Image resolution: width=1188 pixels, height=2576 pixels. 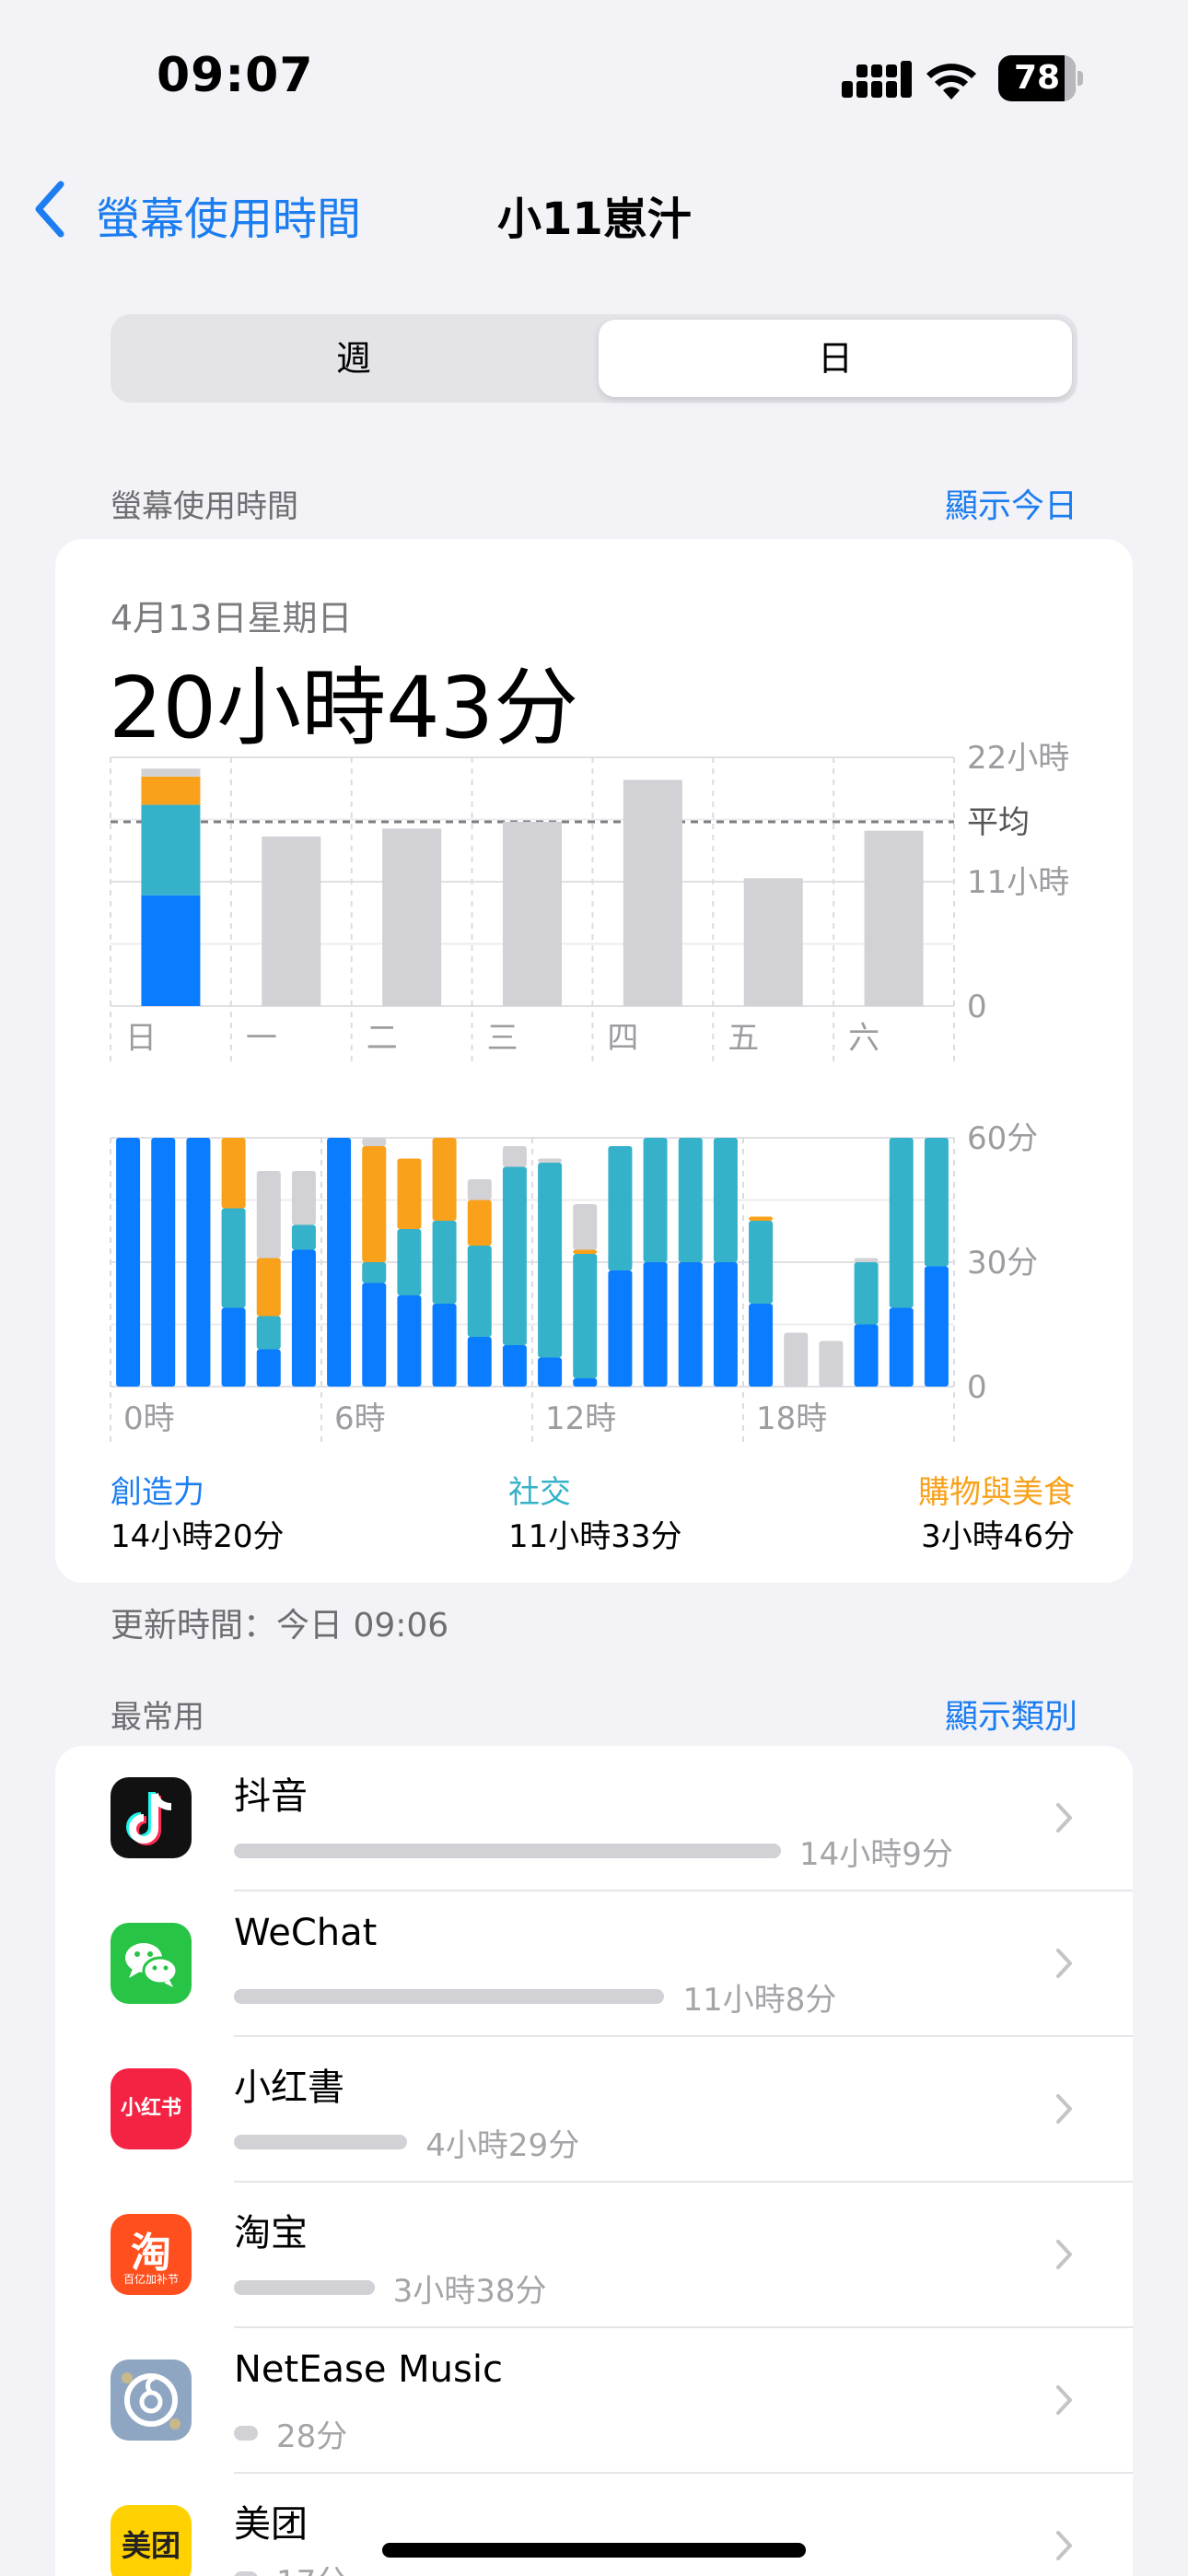 I want to click on taobao-logo-subtext: 百亿加补节, so click(x=150, y=2279).